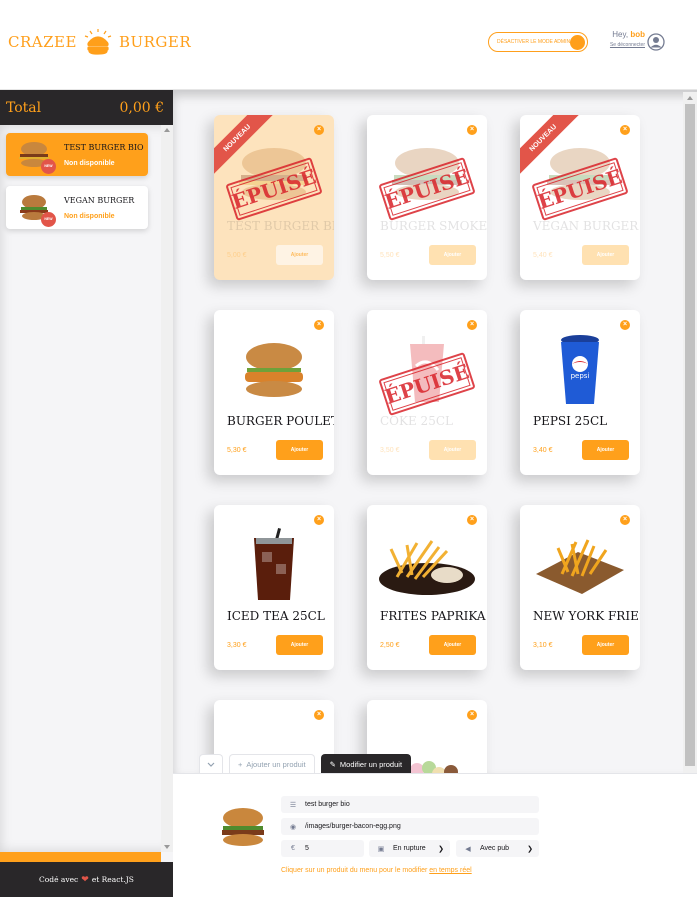 The image size is (697, 897). Describe the element at coordinates (59, 879) in the screenshot. I see `footer-prefix: Codé avec` at that location.